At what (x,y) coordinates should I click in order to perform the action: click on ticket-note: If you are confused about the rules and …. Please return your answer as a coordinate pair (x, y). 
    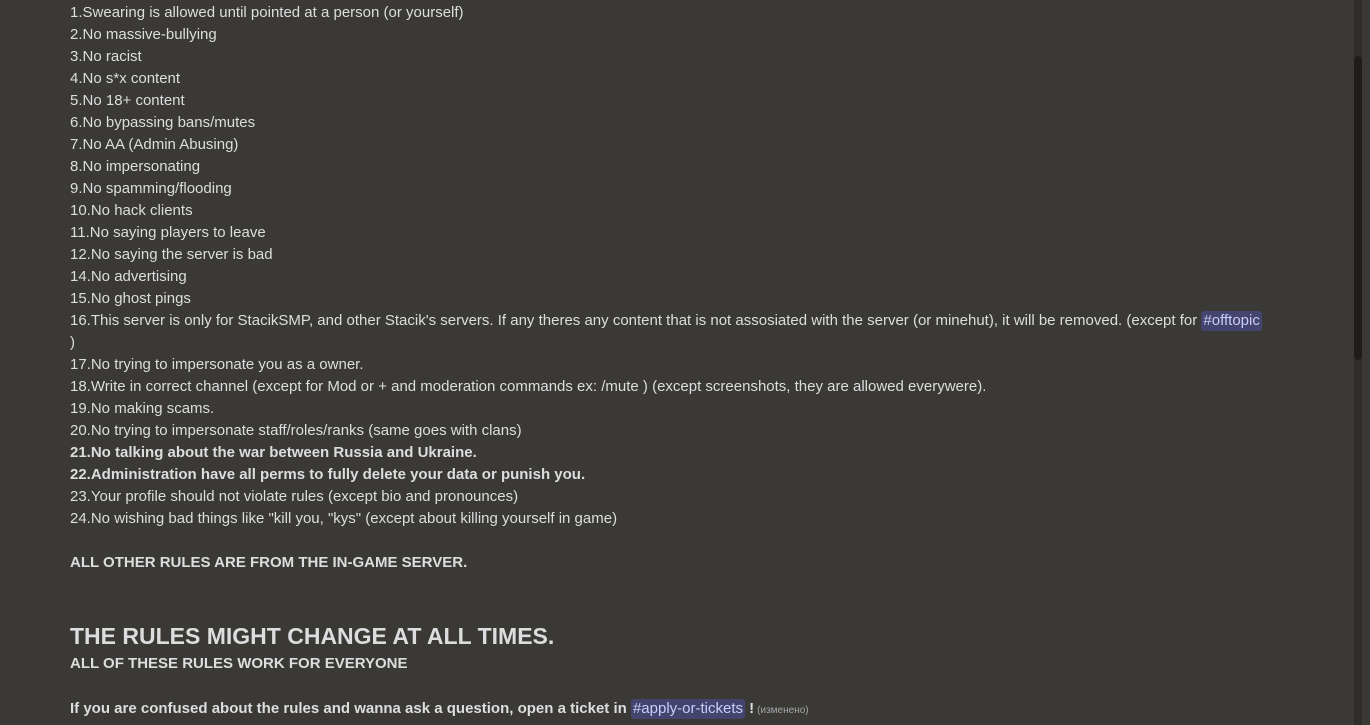
    Looking at the image, I should click on (690, 709).